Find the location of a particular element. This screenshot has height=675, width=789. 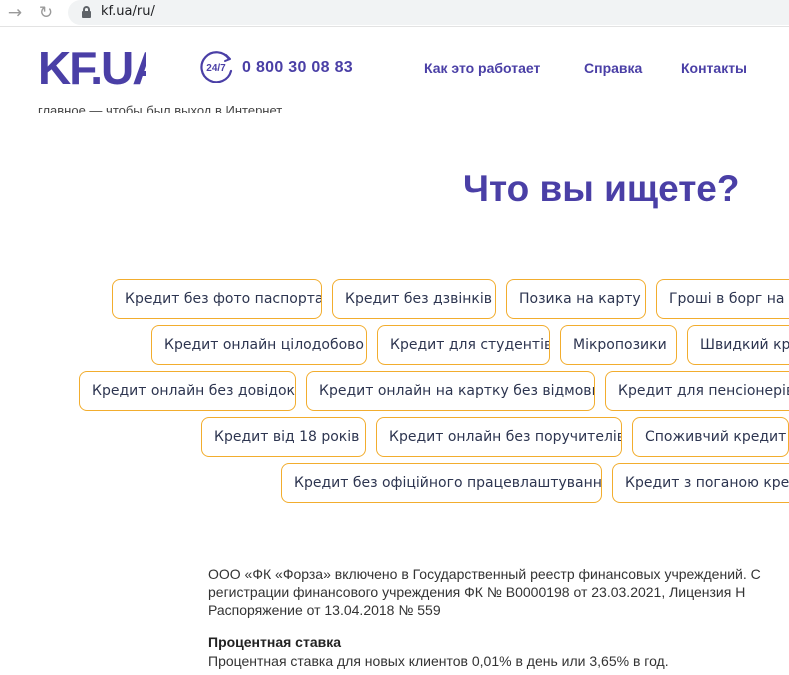

tag-money-loan-to-card: Гроші в борг на карту is located at coordinates (722, 299).